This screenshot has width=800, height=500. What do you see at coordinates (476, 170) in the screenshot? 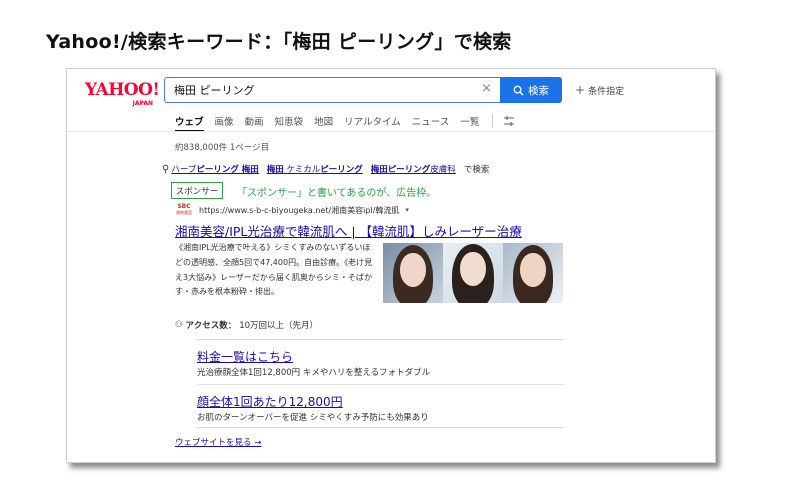
I see `related-suffix: で検索` at bounding box center [476, 170].